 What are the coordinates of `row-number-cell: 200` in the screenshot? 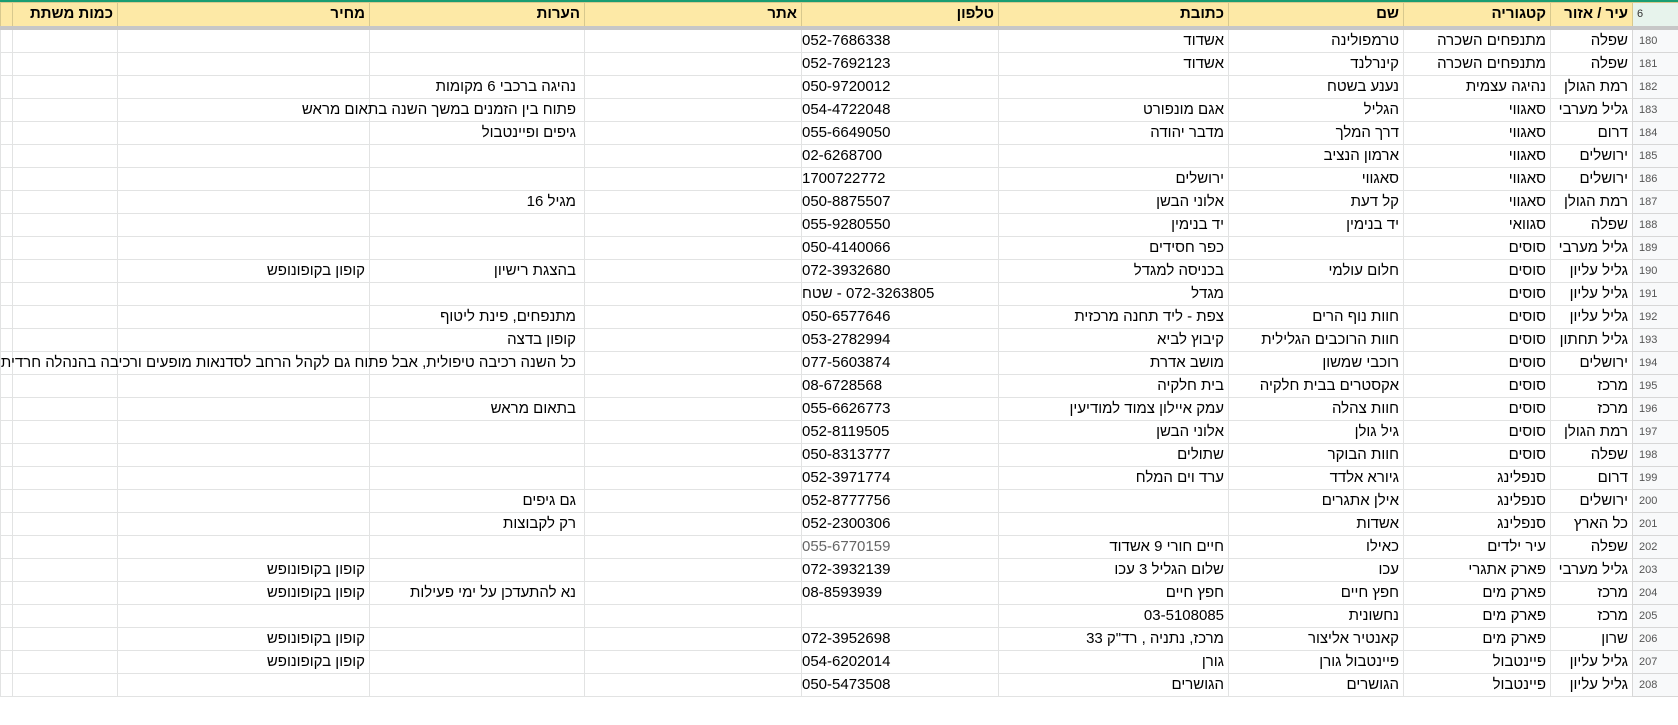 It's located at (1655, 500).